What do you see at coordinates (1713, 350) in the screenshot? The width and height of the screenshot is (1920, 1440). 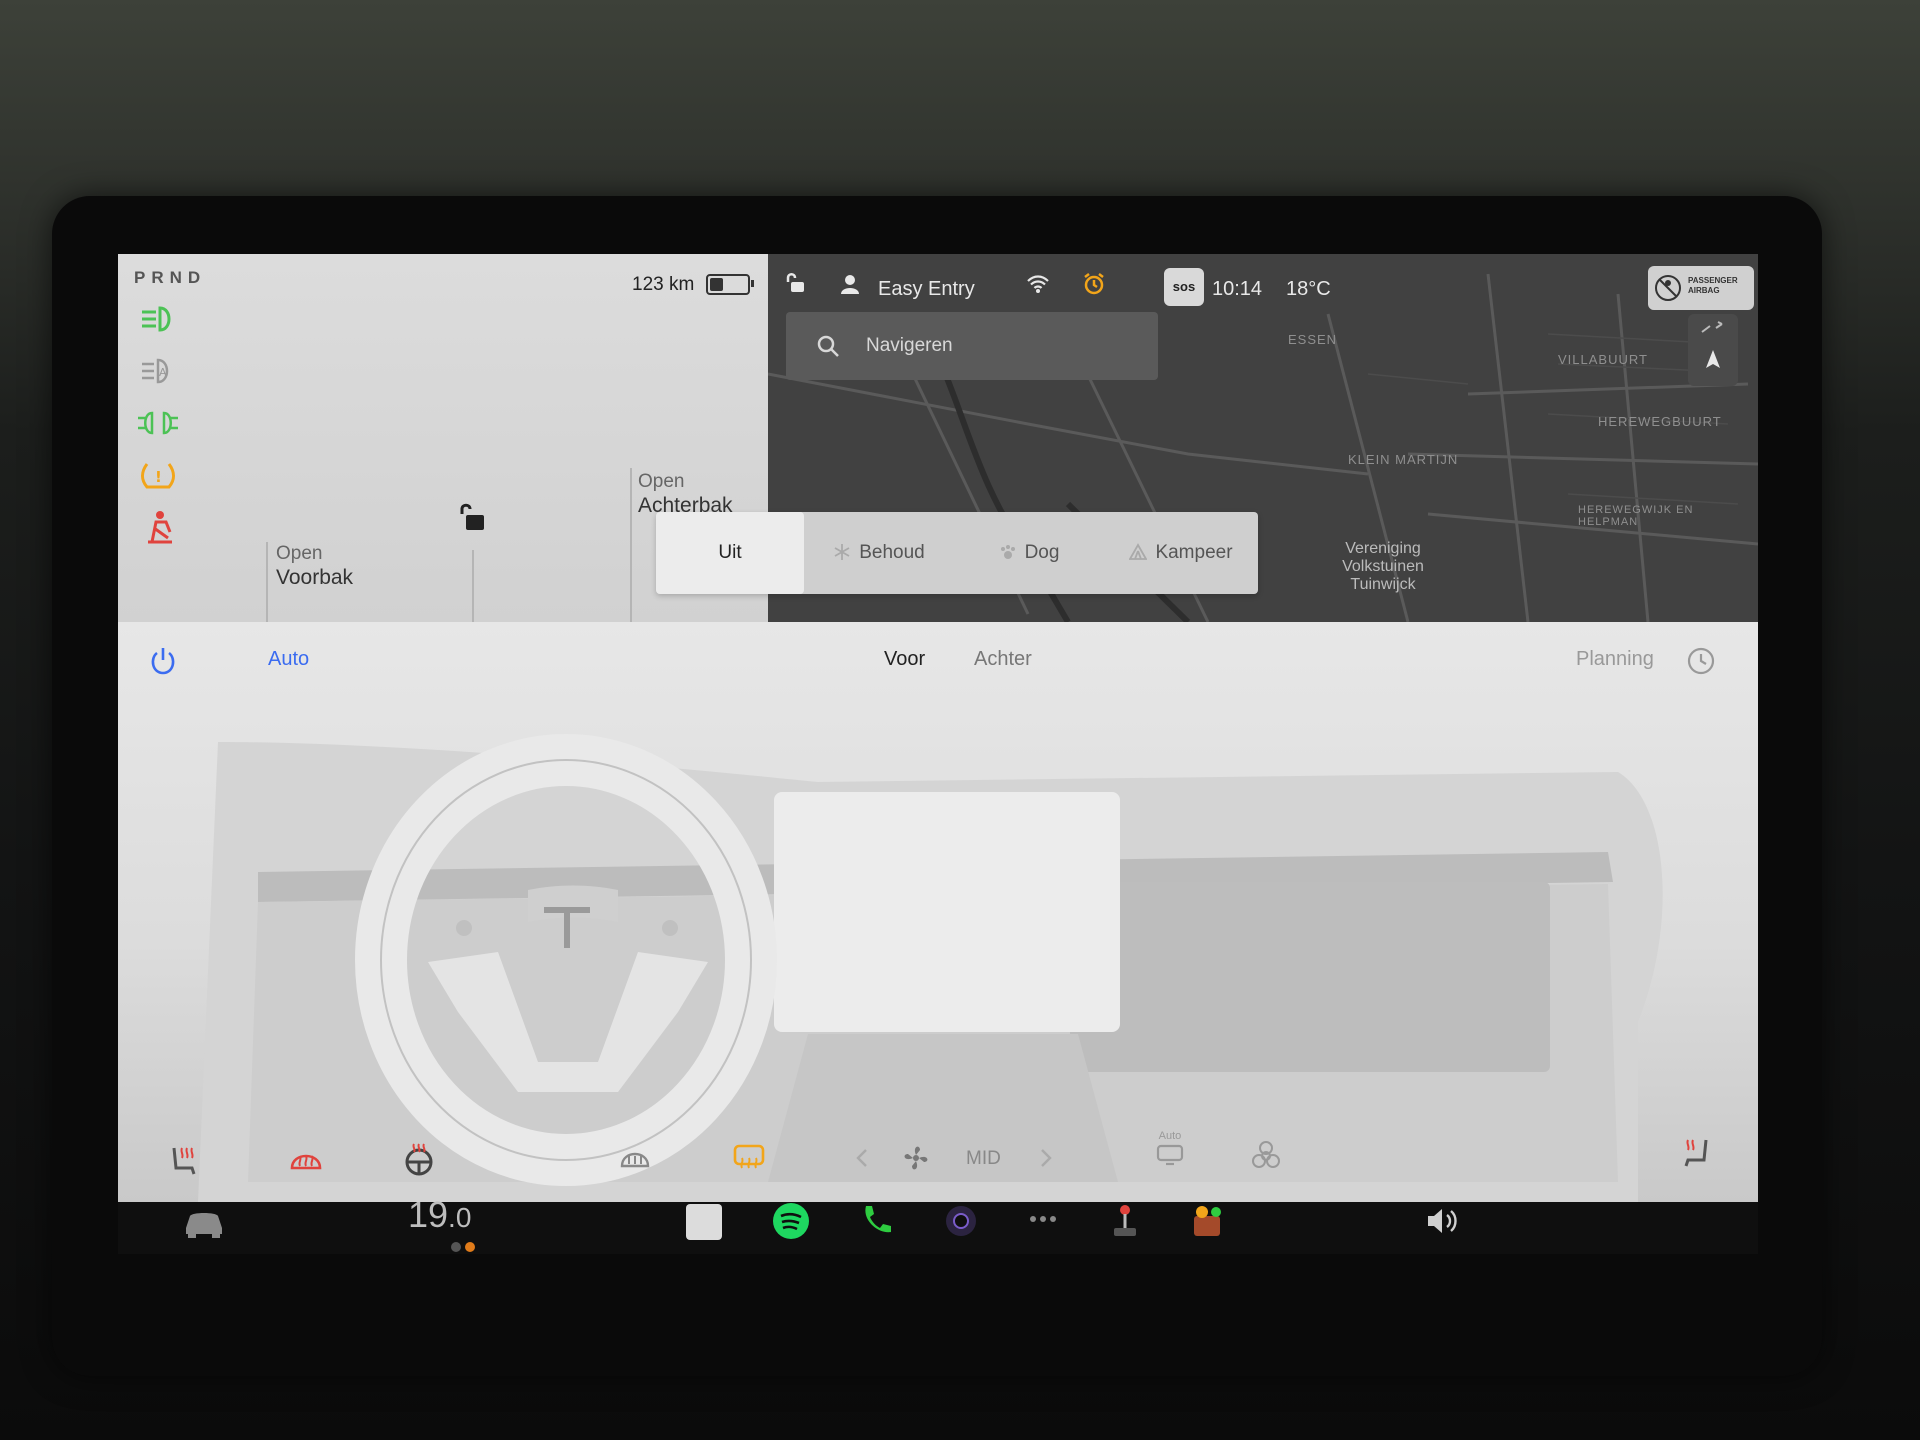 I see `map-compass-button` at bounding box center [1713, 350].